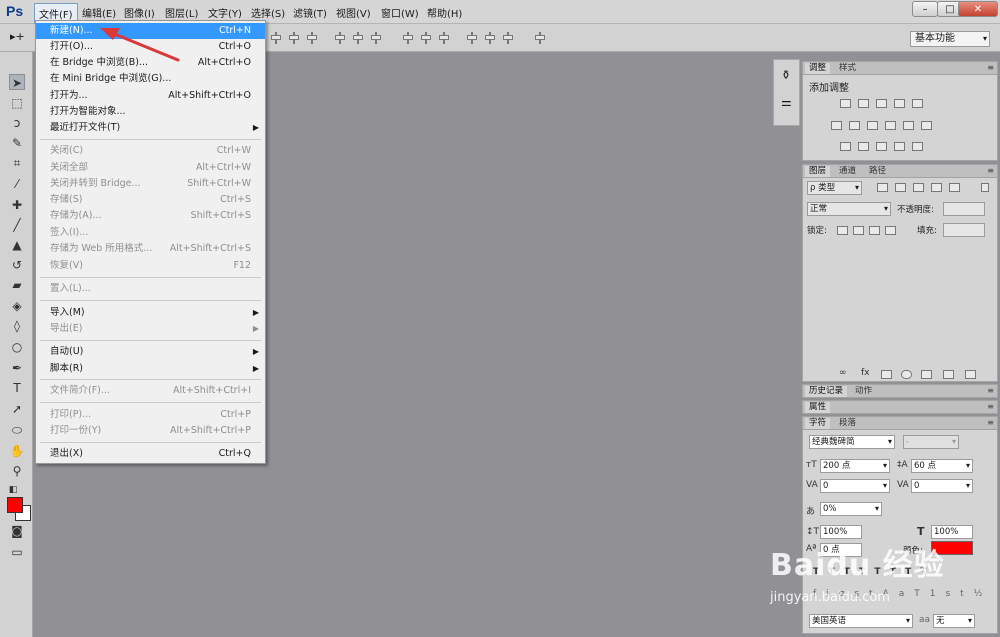 The image size is (1000, 637). I want to click on move-tool-preset-icon: ▸+, so click(17, 36).